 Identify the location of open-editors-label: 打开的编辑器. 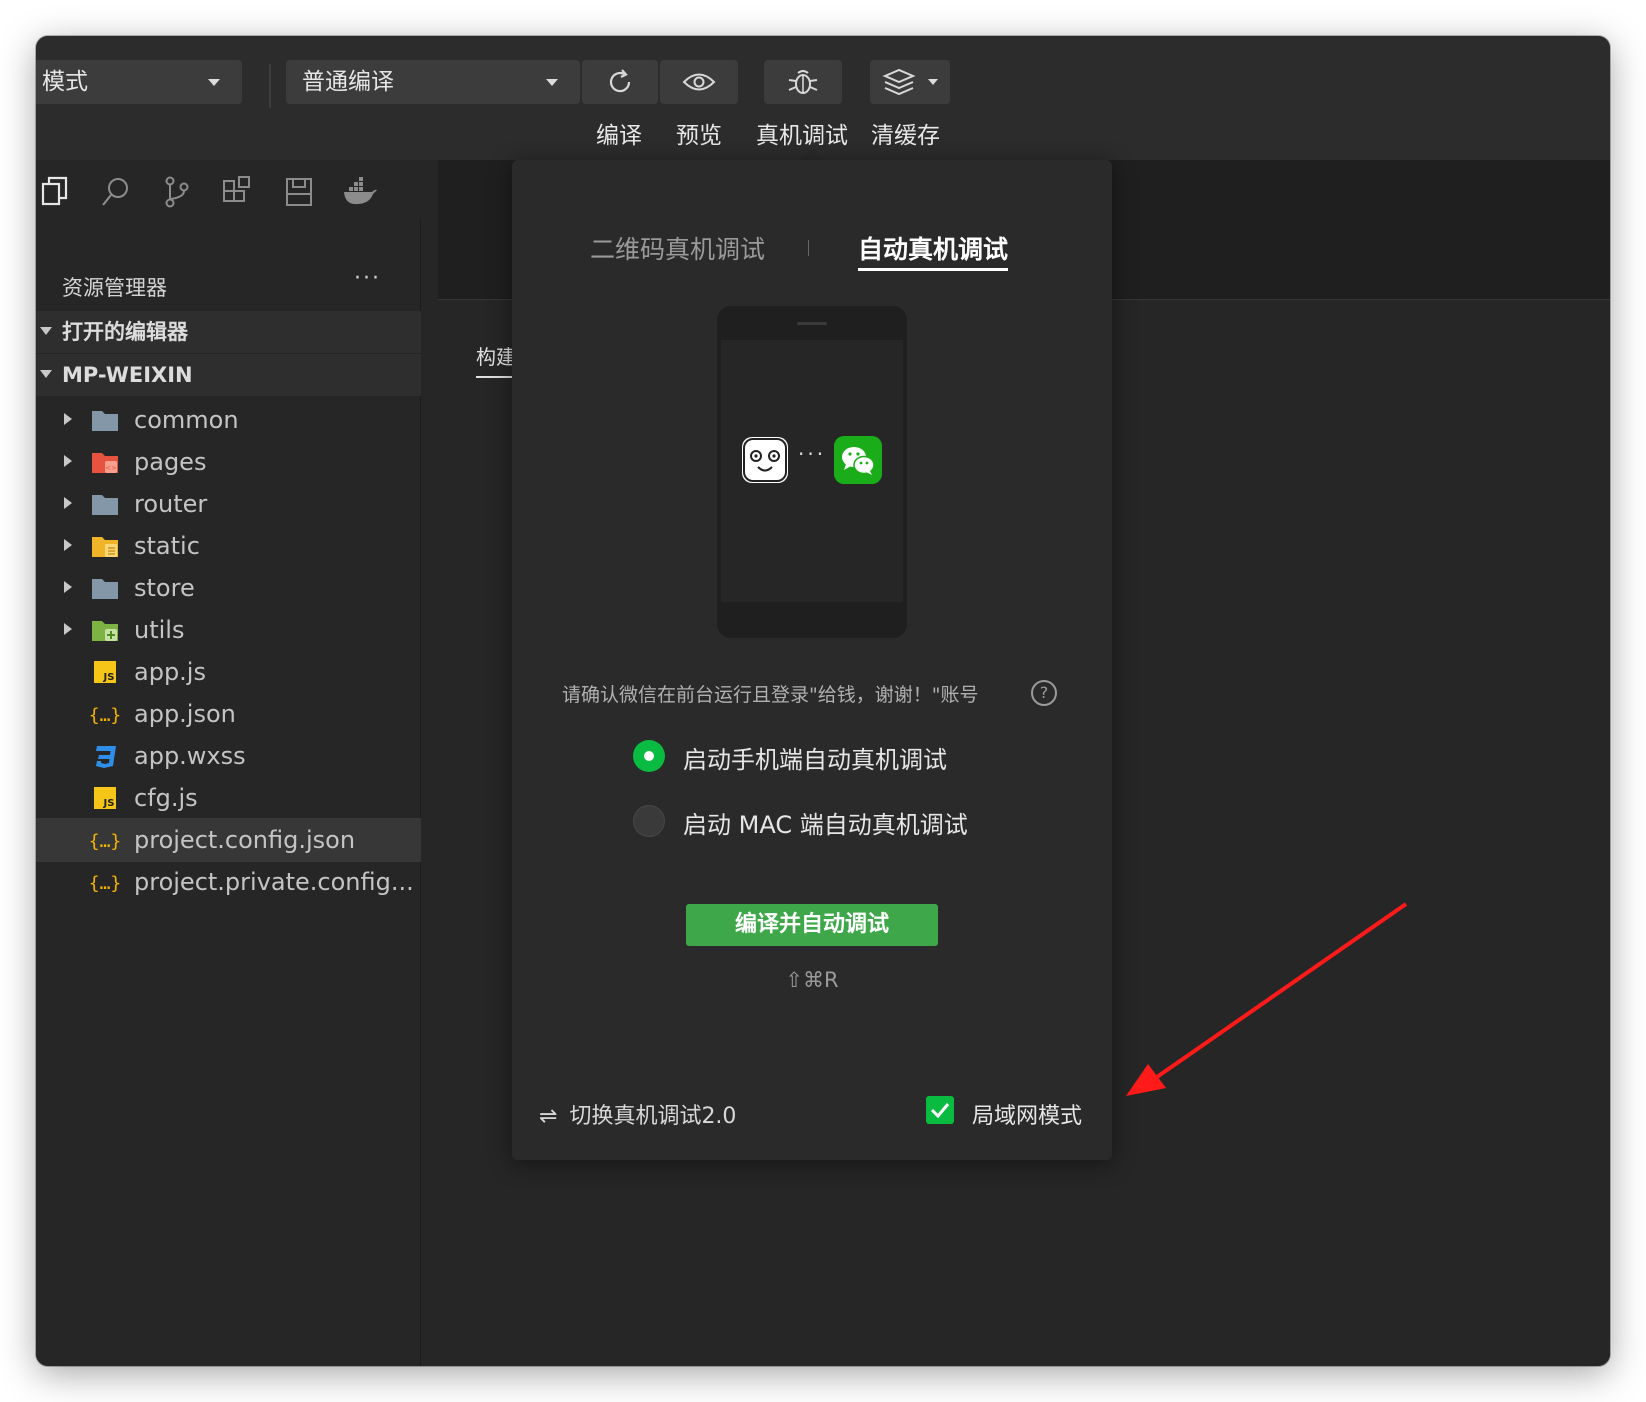
(125, 332).